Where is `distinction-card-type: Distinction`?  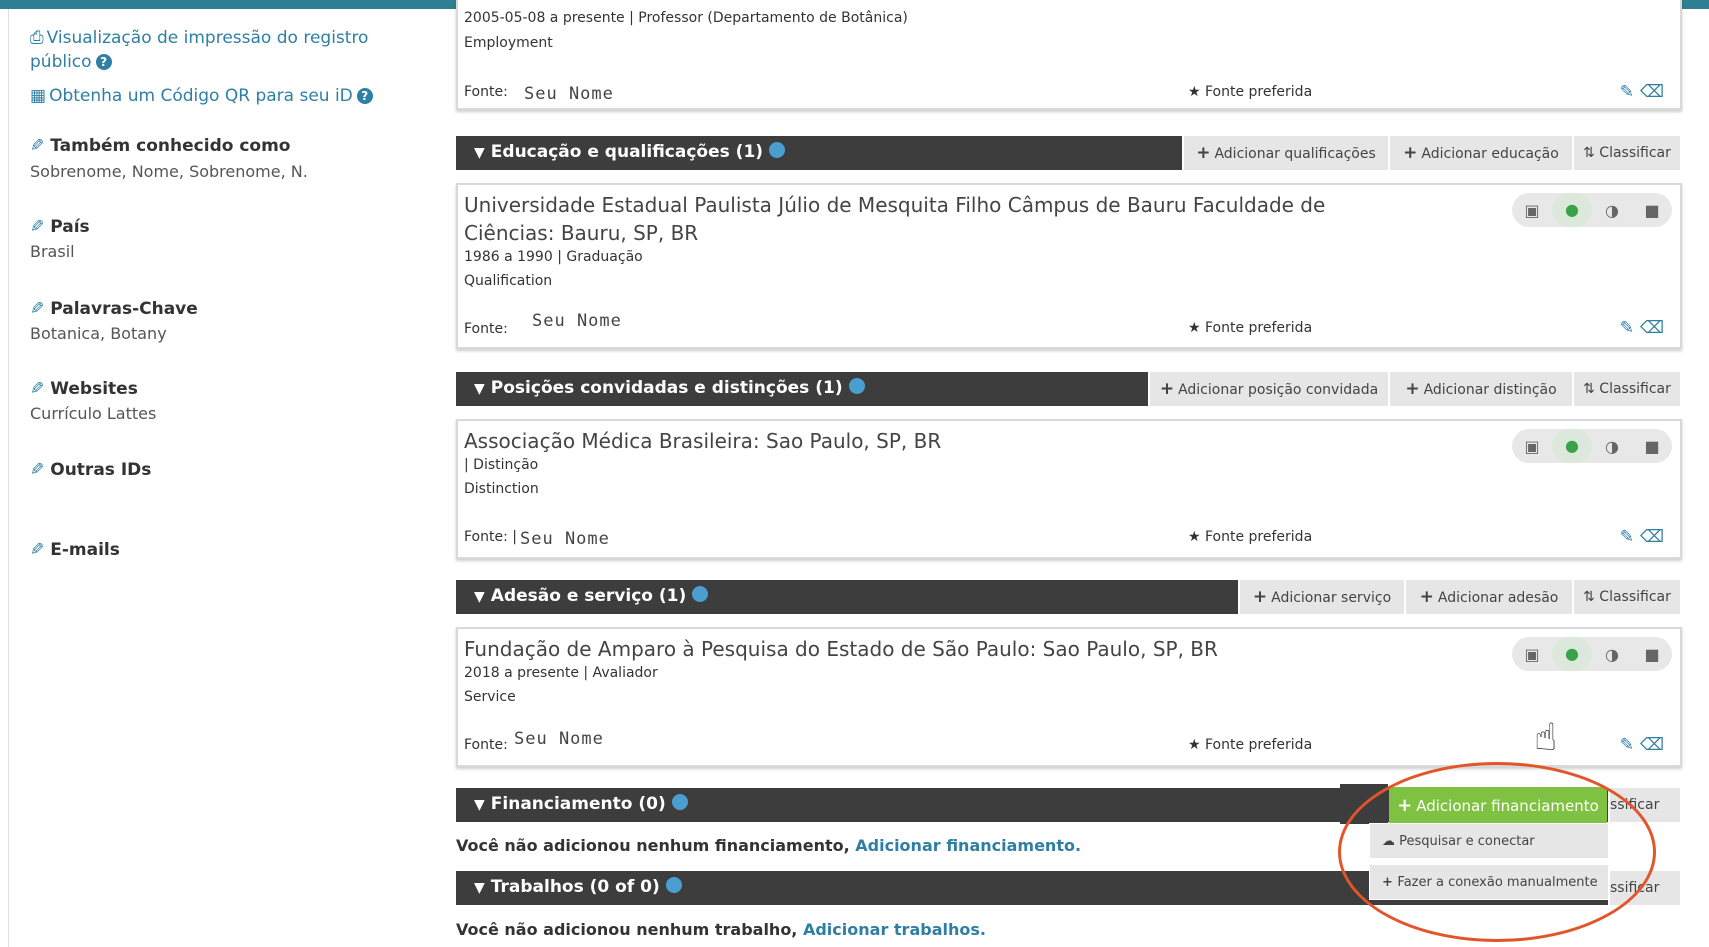 distinction-card-type: Distinction is located at coordinates (501, 489).